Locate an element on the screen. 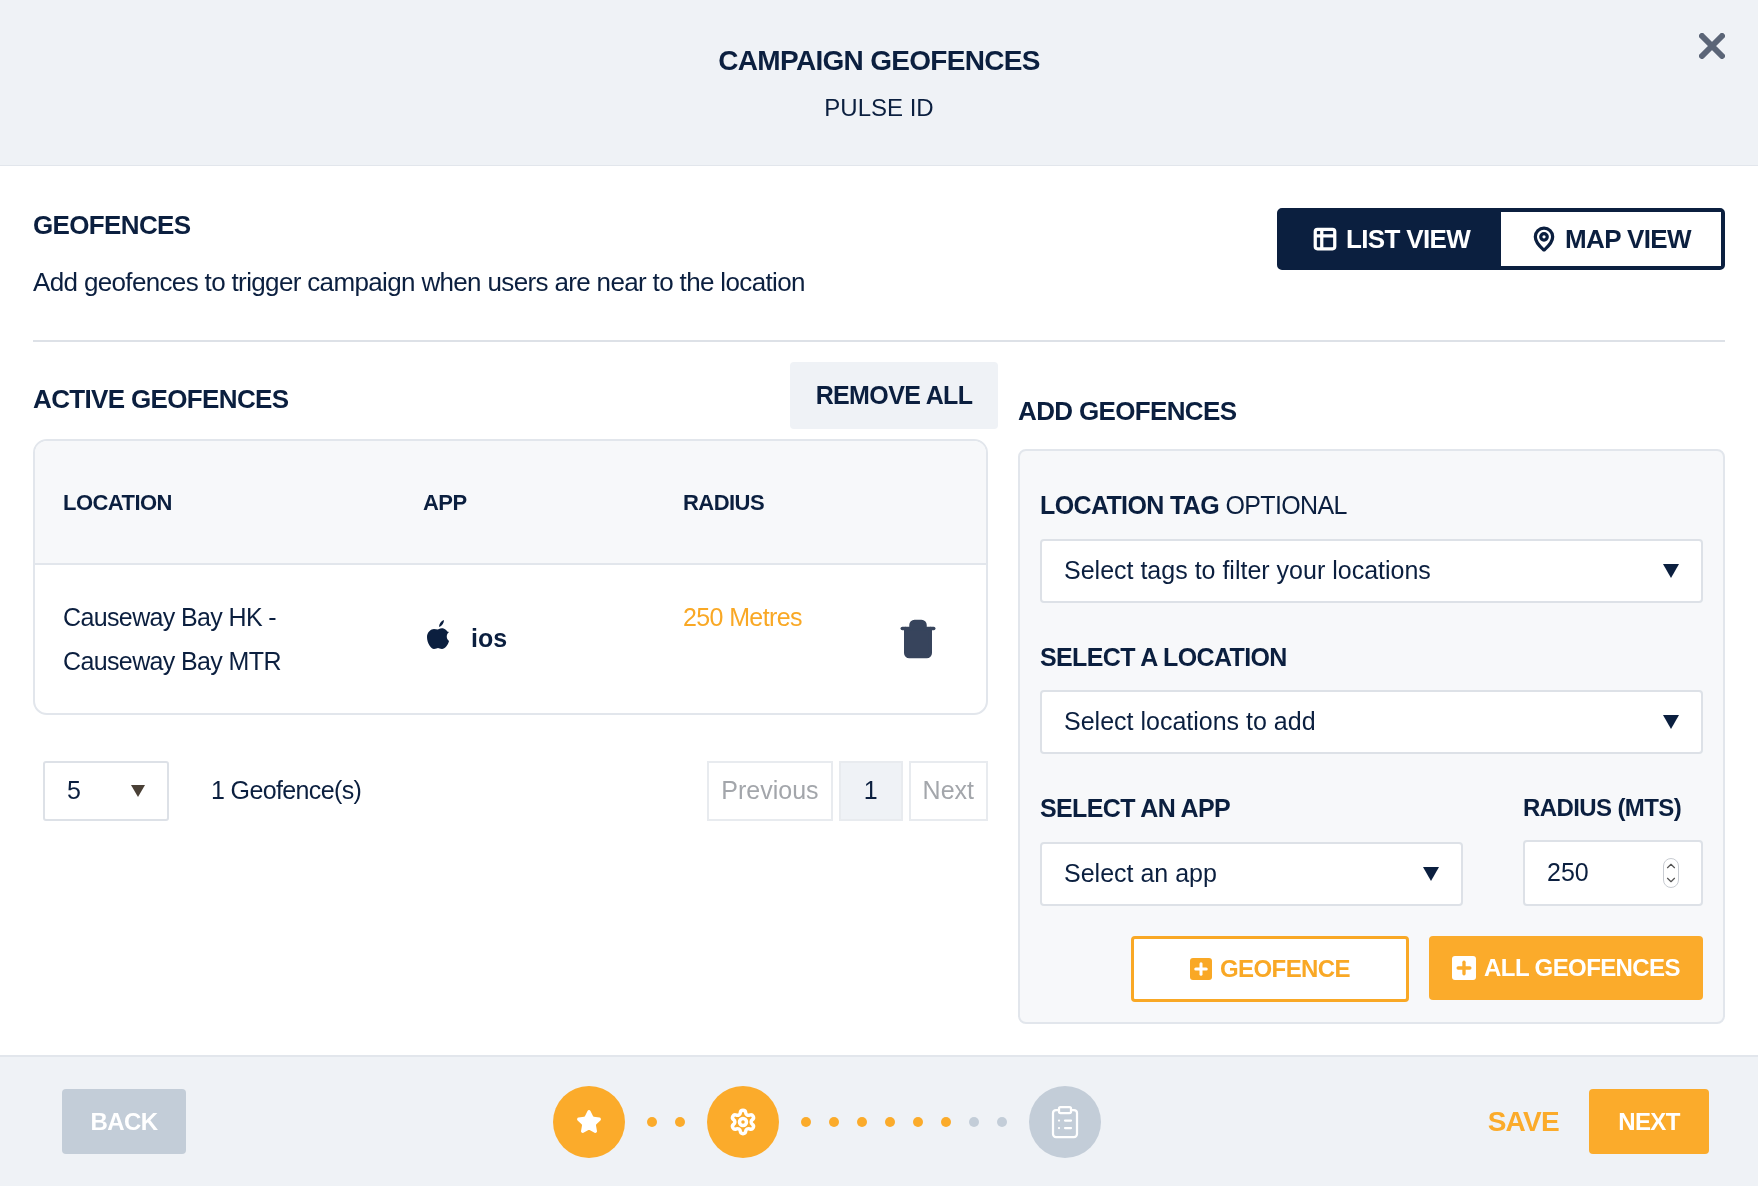 This screenshot has width=1758, height=1186. section-description: Add geofences to trigger campaign when users are near to the location is located at coordinates (419, 282).